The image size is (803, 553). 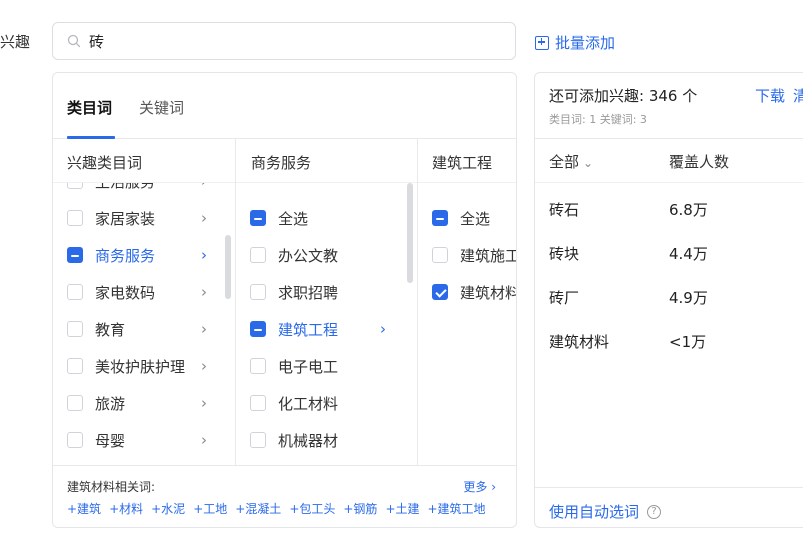 I want to click on col1-item: 旅游 ›, so click(x=147, y=403).